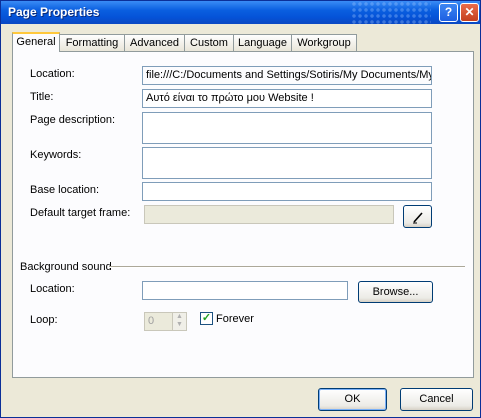 The height and width of the screenshot is (418, 481). Describe the element at coordinates (80, 213) in the screenshot. I see `default-target-frame-label: Default target frame:` at that location.